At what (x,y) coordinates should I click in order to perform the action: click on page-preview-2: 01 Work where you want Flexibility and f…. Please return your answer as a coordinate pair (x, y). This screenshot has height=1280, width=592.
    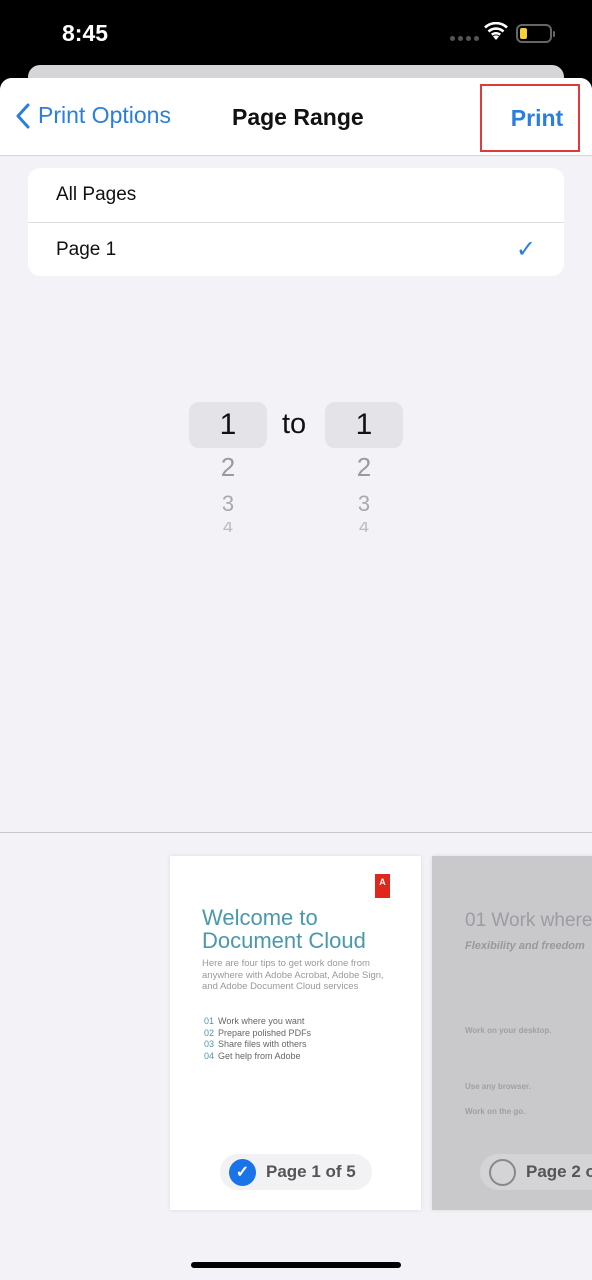
    Looking at the image, I should click on (512, 1033).